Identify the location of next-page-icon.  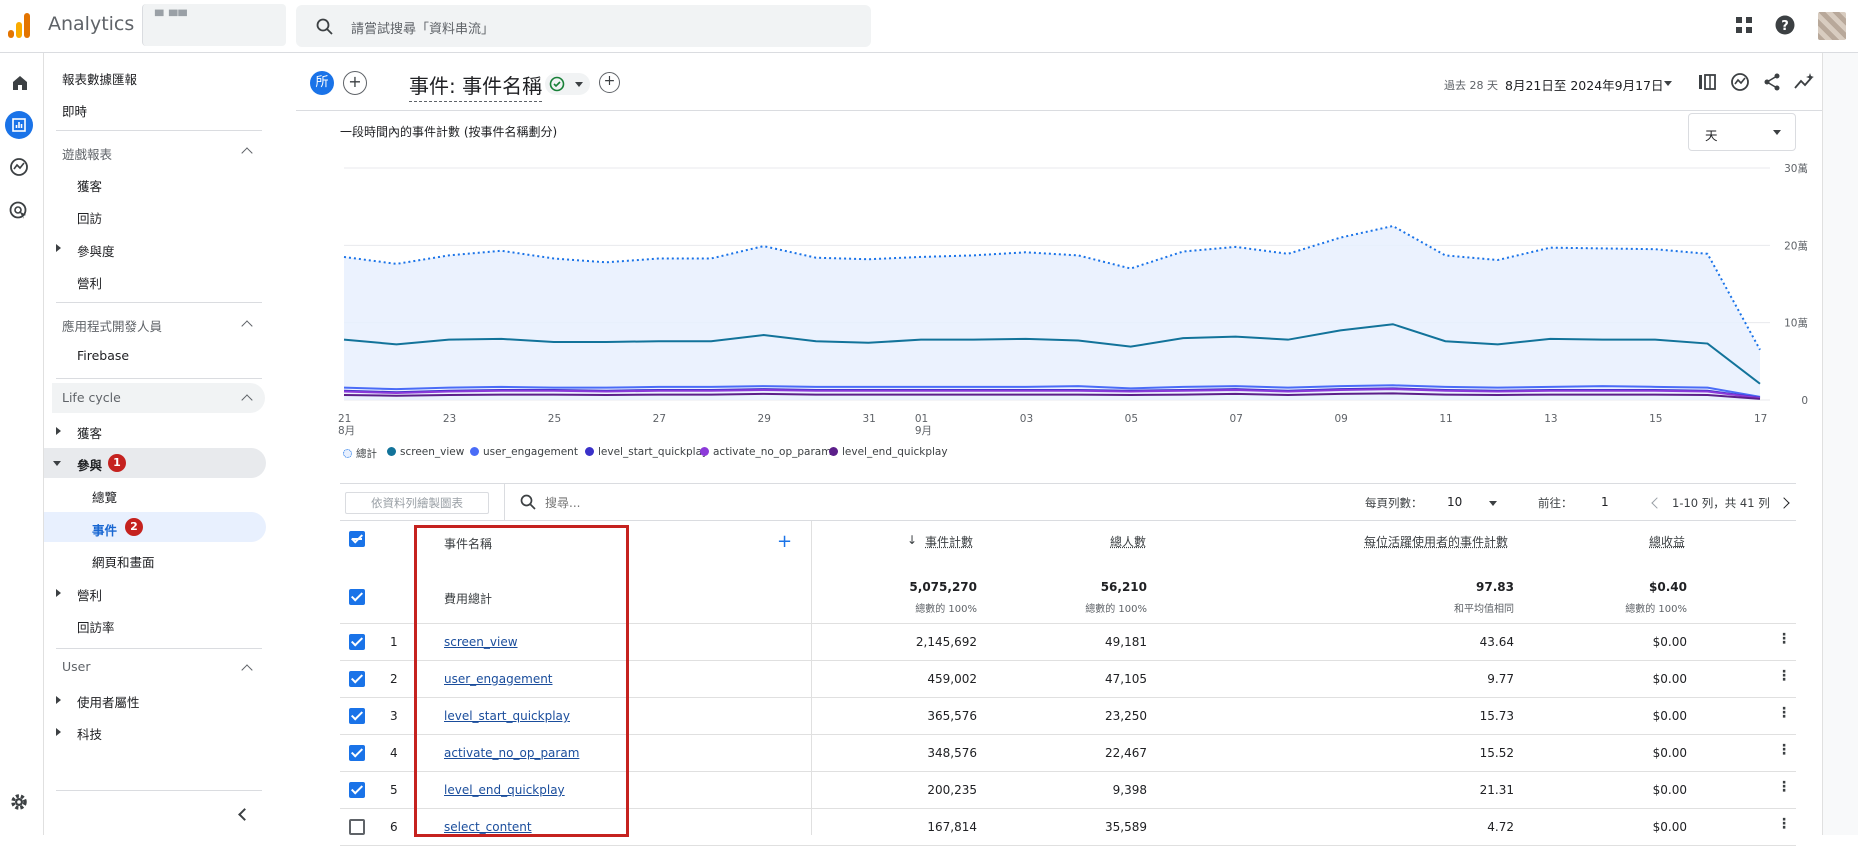
(1783, 502).